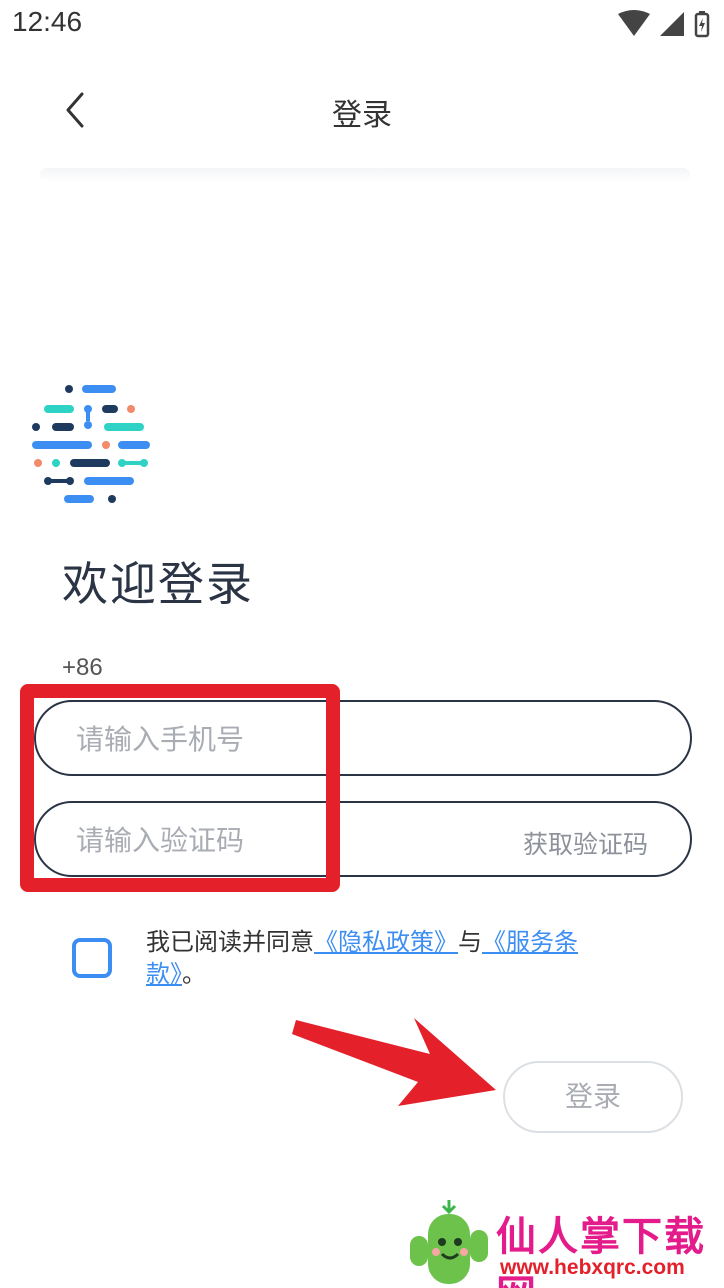  I want to click on phone-input, so click(296, 739).